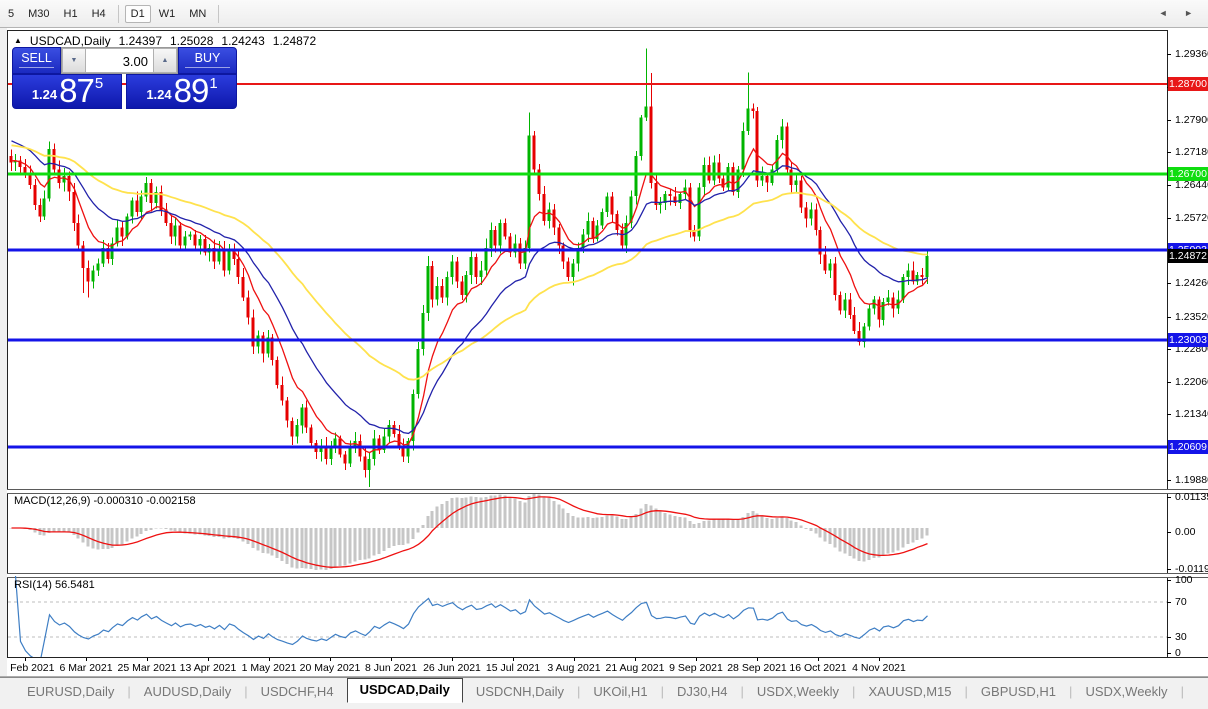 This screenshot has width=1208, height=709. Describe the element at coordinates (757, 668) in the screenshot. I see `date-tick-label: 28 Sep 2021` at that location.